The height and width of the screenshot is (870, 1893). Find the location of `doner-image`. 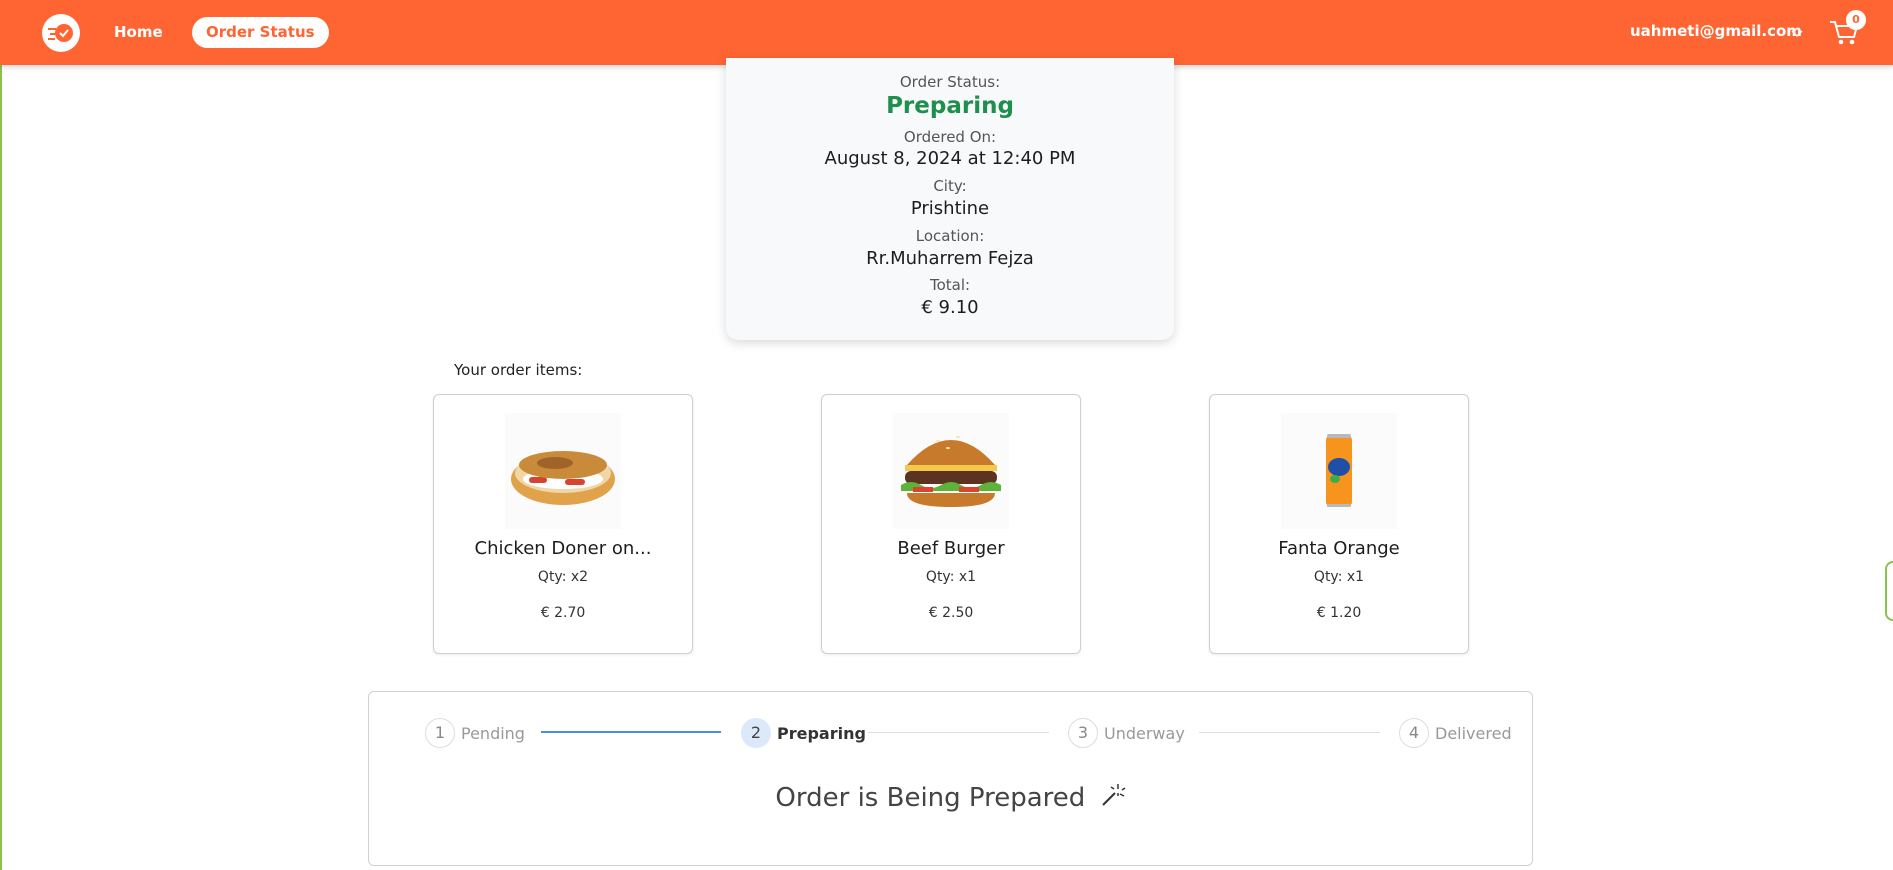

doner-image is located at coordinates (563, 471).